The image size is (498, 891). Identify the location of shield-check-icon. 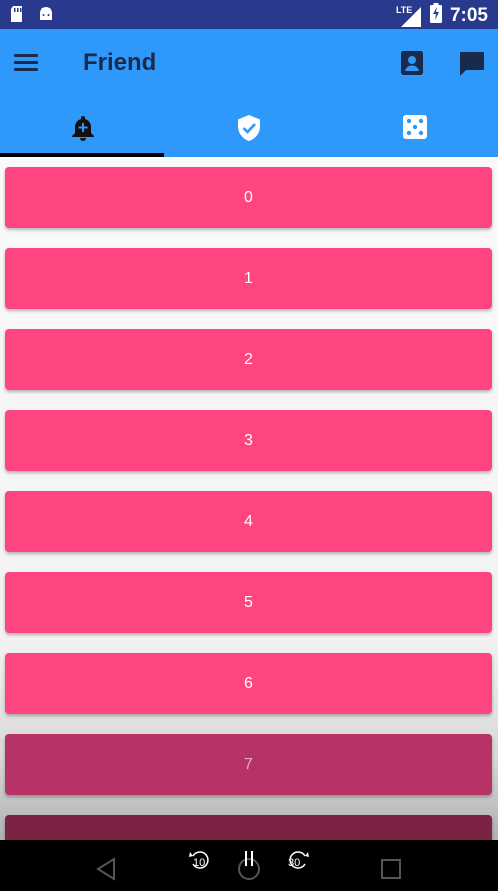
(249, 128).